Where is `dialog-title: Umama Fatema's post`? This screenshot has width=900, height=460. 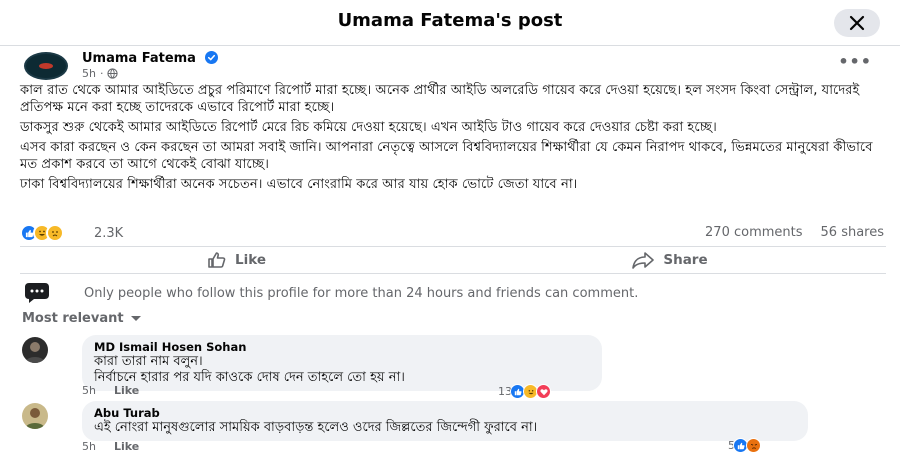
dialog-title: Umama Fatema's post is located at coordinates (450, 20).